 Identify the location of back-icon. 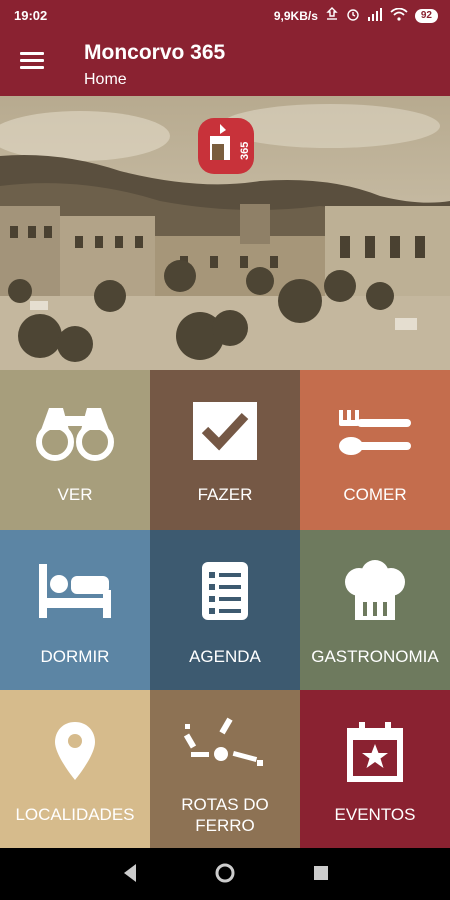
(130, 875).